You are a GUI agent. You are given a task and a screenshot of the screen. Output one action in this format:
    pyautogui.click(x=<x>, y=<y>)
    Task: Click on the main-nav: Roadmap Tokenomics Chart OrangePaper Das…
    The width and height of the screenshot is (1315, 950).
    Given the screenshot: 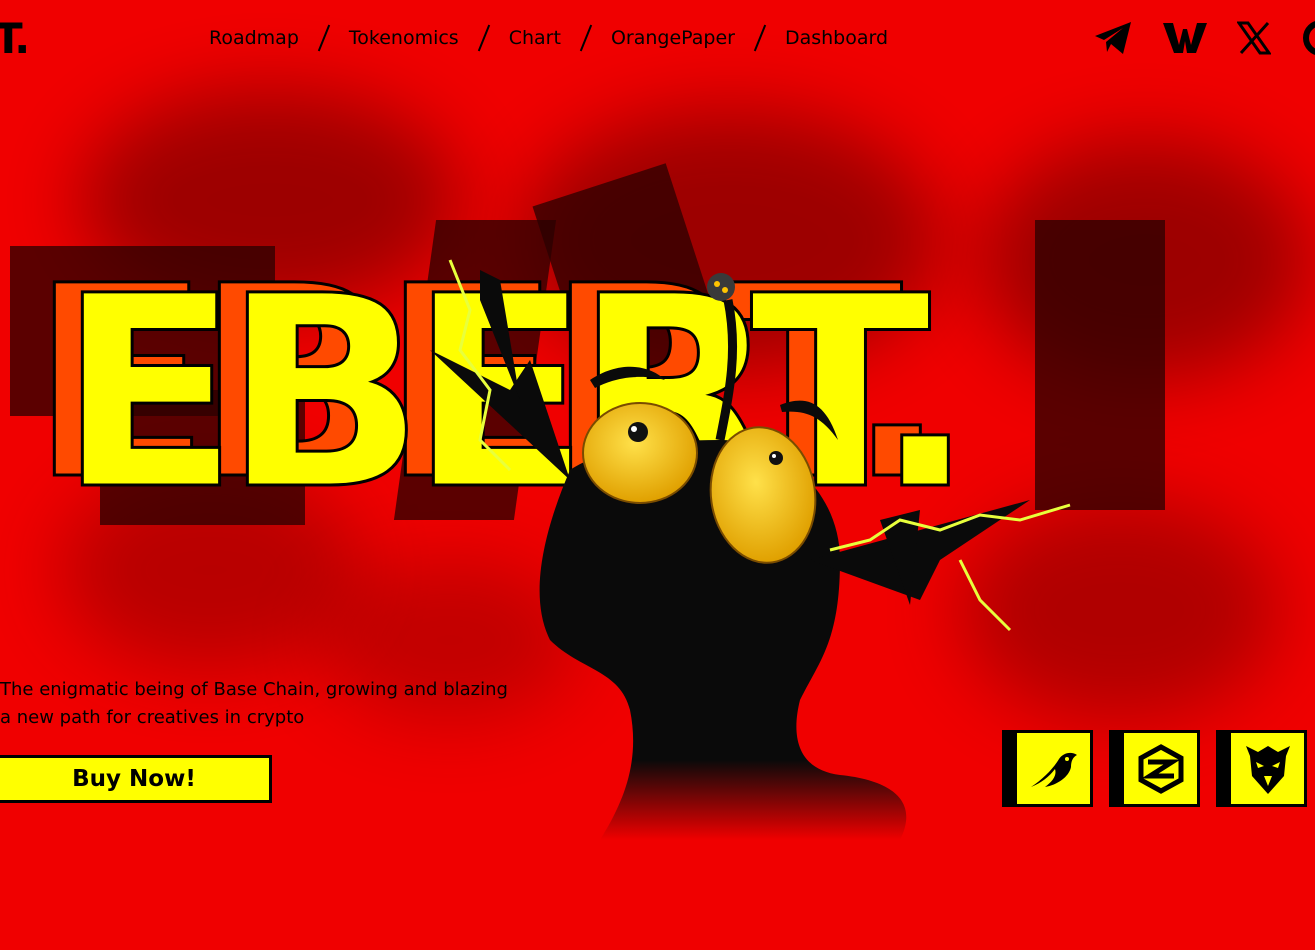 What is the action you would take?
    pyautogui.click(x=548, y=38)
    